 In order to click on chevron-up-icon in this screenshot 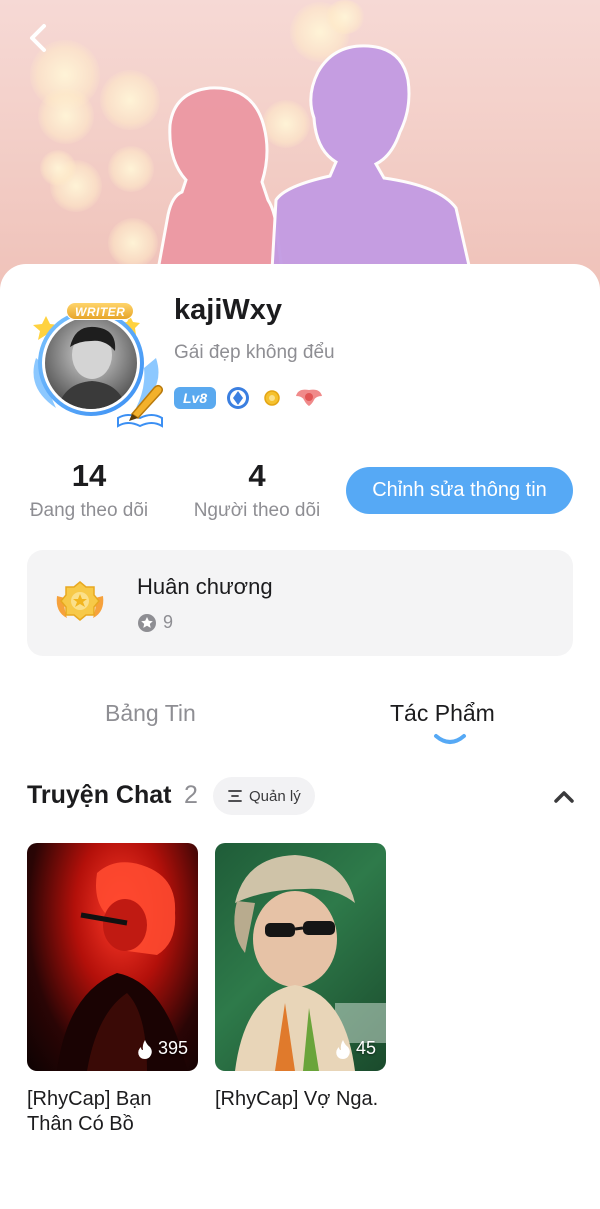, I will do `click(564, 797)`.